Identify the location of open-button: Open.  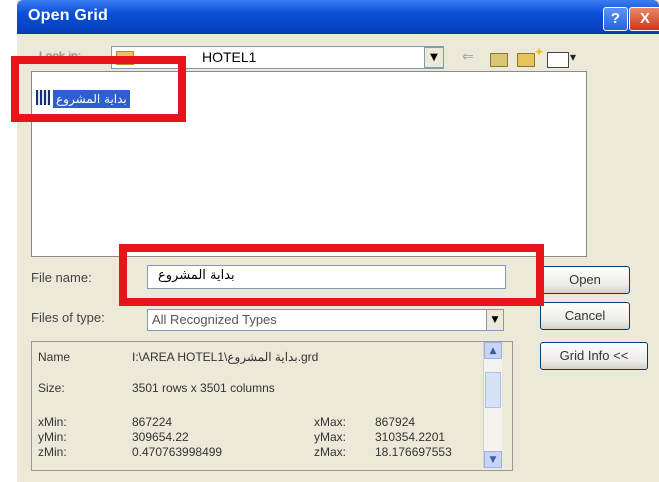
(585, 280).